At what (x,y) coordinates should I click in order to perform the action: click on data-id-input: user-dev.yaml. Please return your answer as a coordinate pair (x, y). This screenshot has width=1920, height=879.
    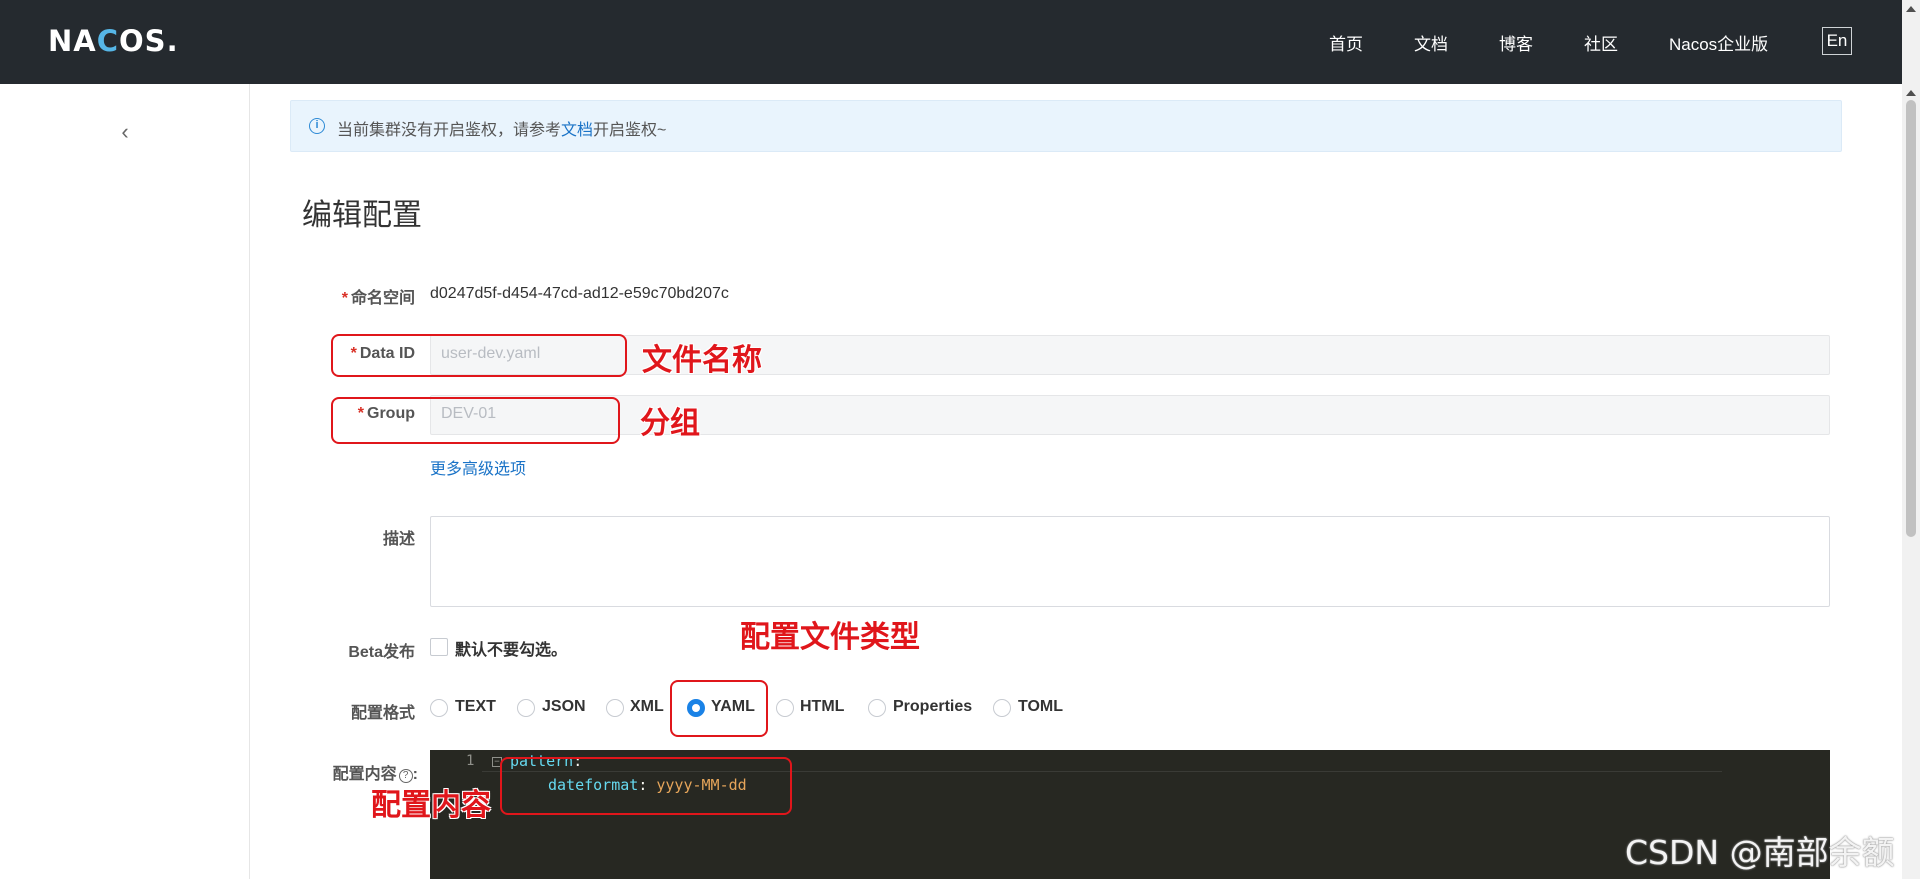
    Looking at the image, I should click on (1130, 355).